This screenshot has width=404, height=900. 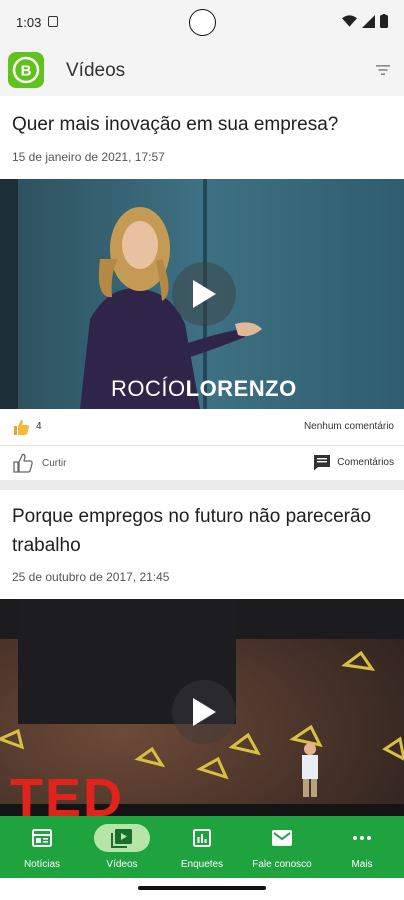 I want to click on post-date: 15 de janeiro de 2021, 17:57, so click(x=88, y=157).